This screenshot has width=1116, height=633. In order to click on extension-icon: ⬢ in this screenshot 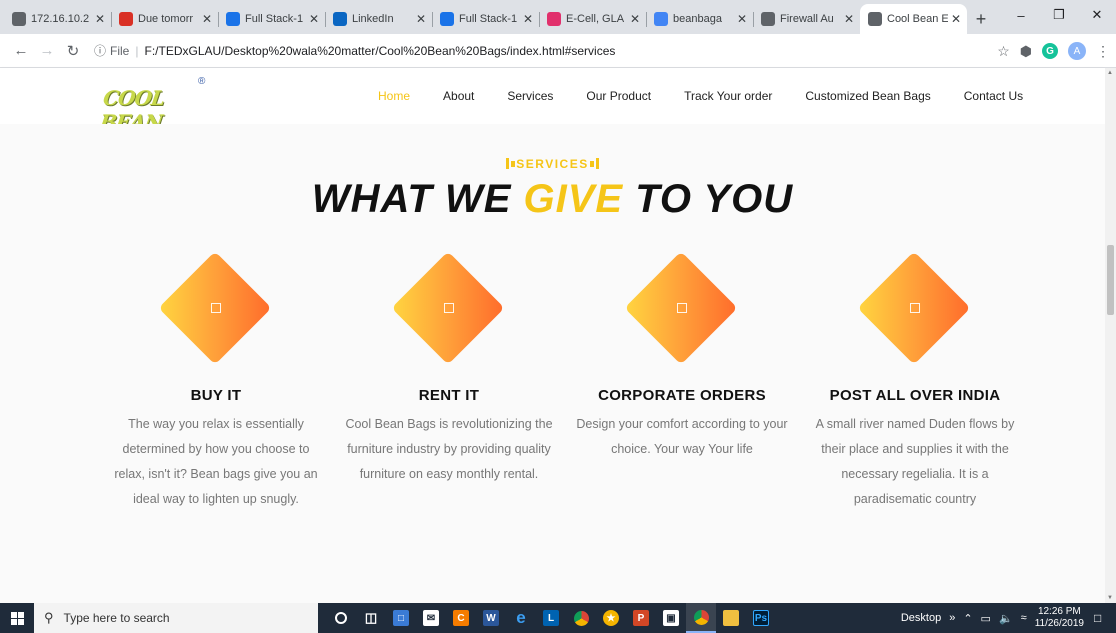, I will do `click(1026, 51)`.